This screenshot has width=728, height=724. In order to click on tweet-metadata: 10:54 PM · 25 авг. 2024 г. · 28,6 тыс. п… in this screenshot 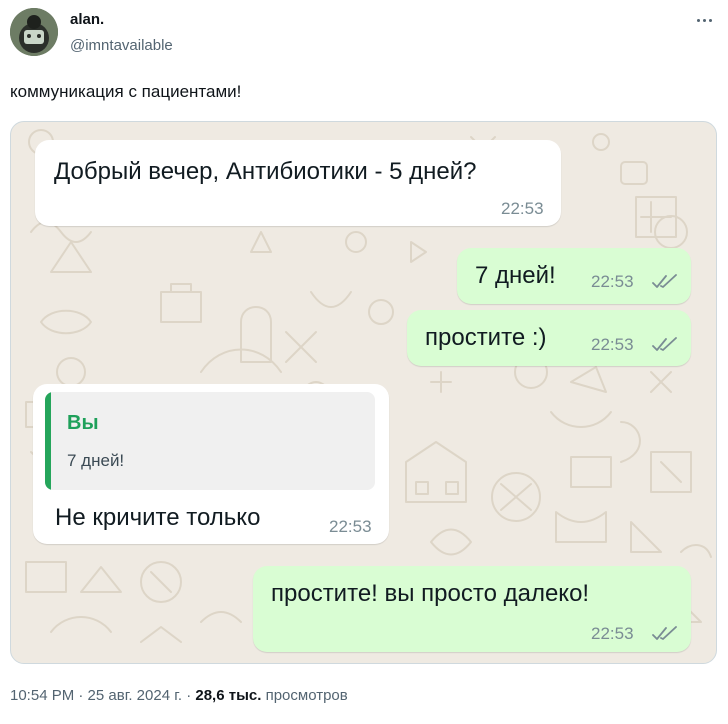, I will do `click(179, 695)`.